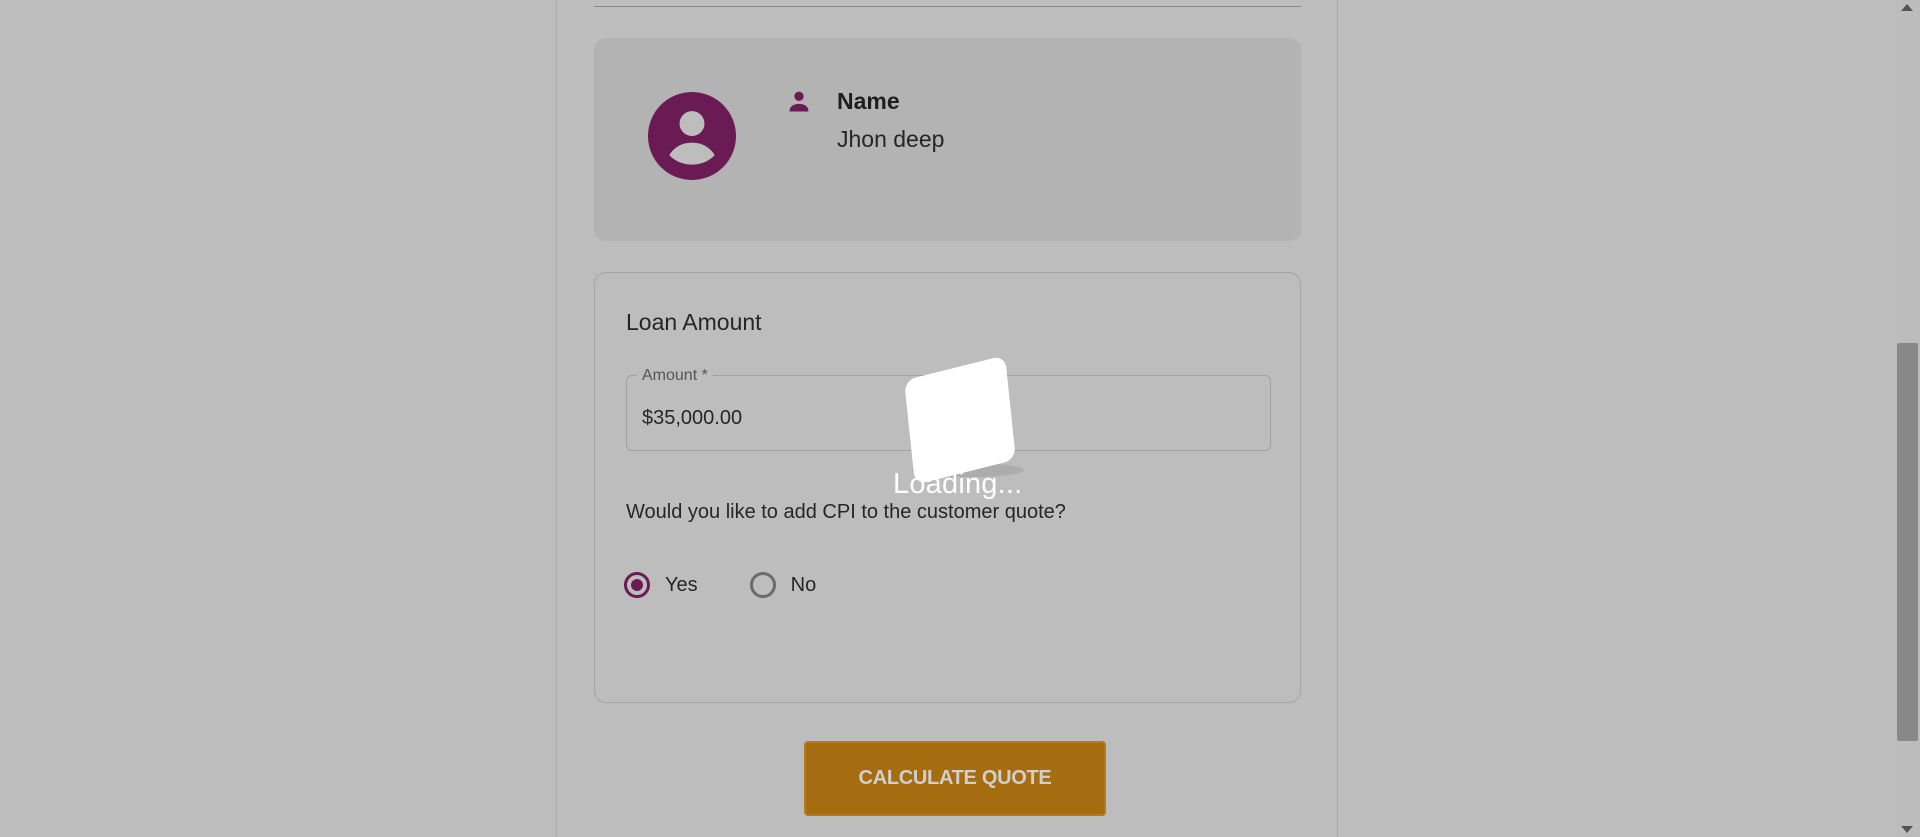  What do you see at coordinates (746, 585) in the screenshot?
I see `cpi-radio-group: Yes No` at bounding box center [746, 585].